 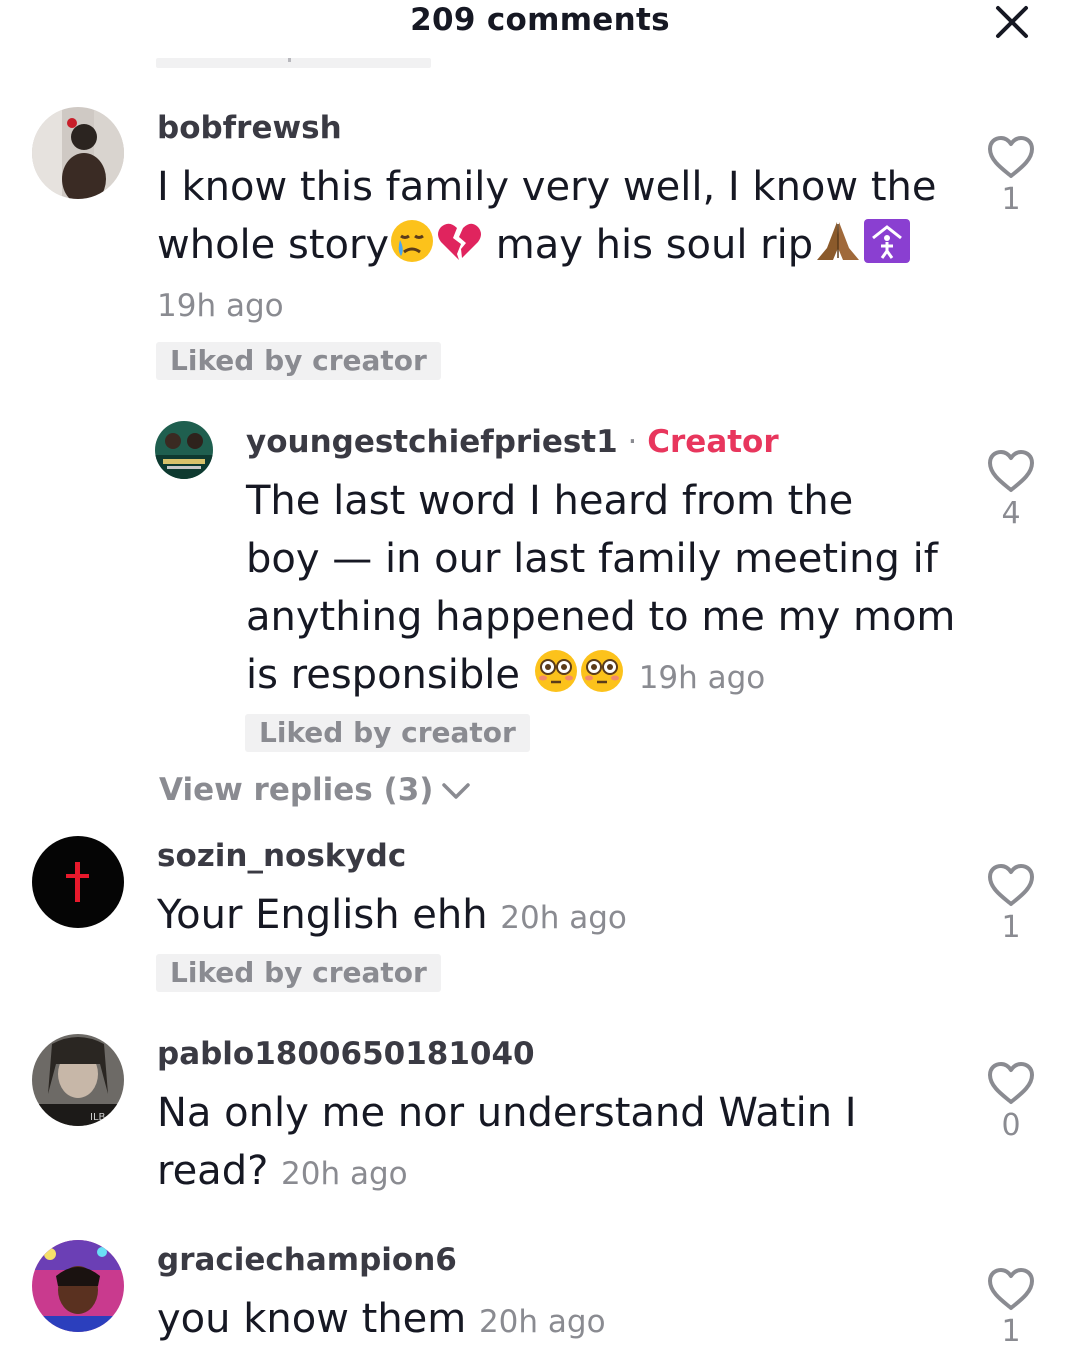 What do you see at coordinates (592, 559) in the screenshot?
I see `comment-text-line: boy — in our last family meeting if` at bounding box center [592, 559].